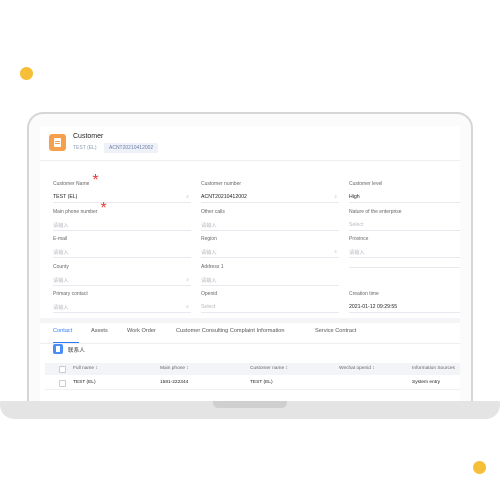  Describe the element at coordinates (209, 294) in the screenshot. I see `field-label: Openid` at that location.